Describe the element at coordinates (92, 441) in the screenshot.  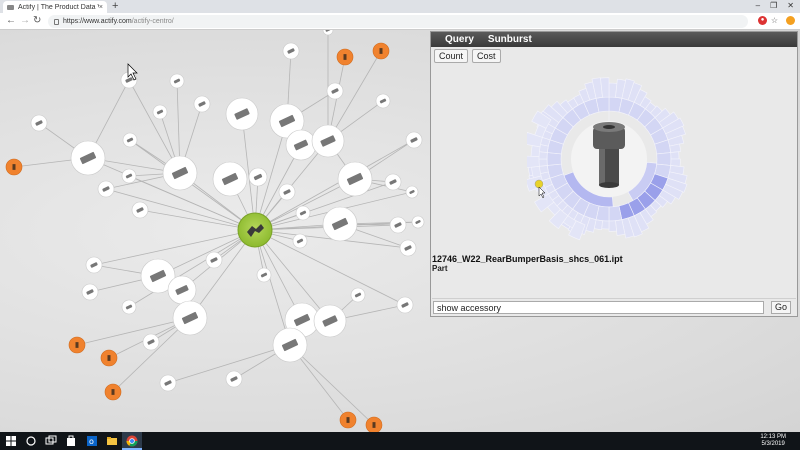
I see `outlook-app-icon: o` at that location.